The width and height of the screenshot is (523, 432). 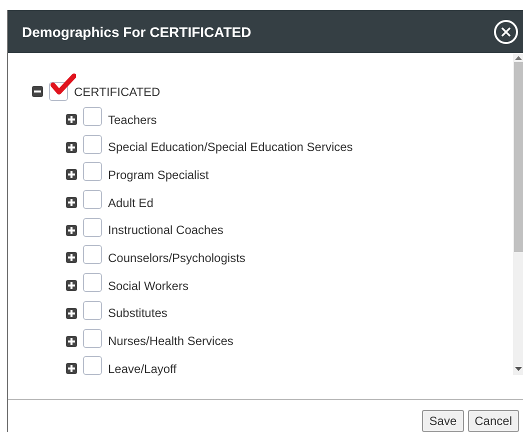 What do you see at coordinates (518, 58) in the screenshot?
I see `scroll-up-icon` at bounding box center [518, 58].